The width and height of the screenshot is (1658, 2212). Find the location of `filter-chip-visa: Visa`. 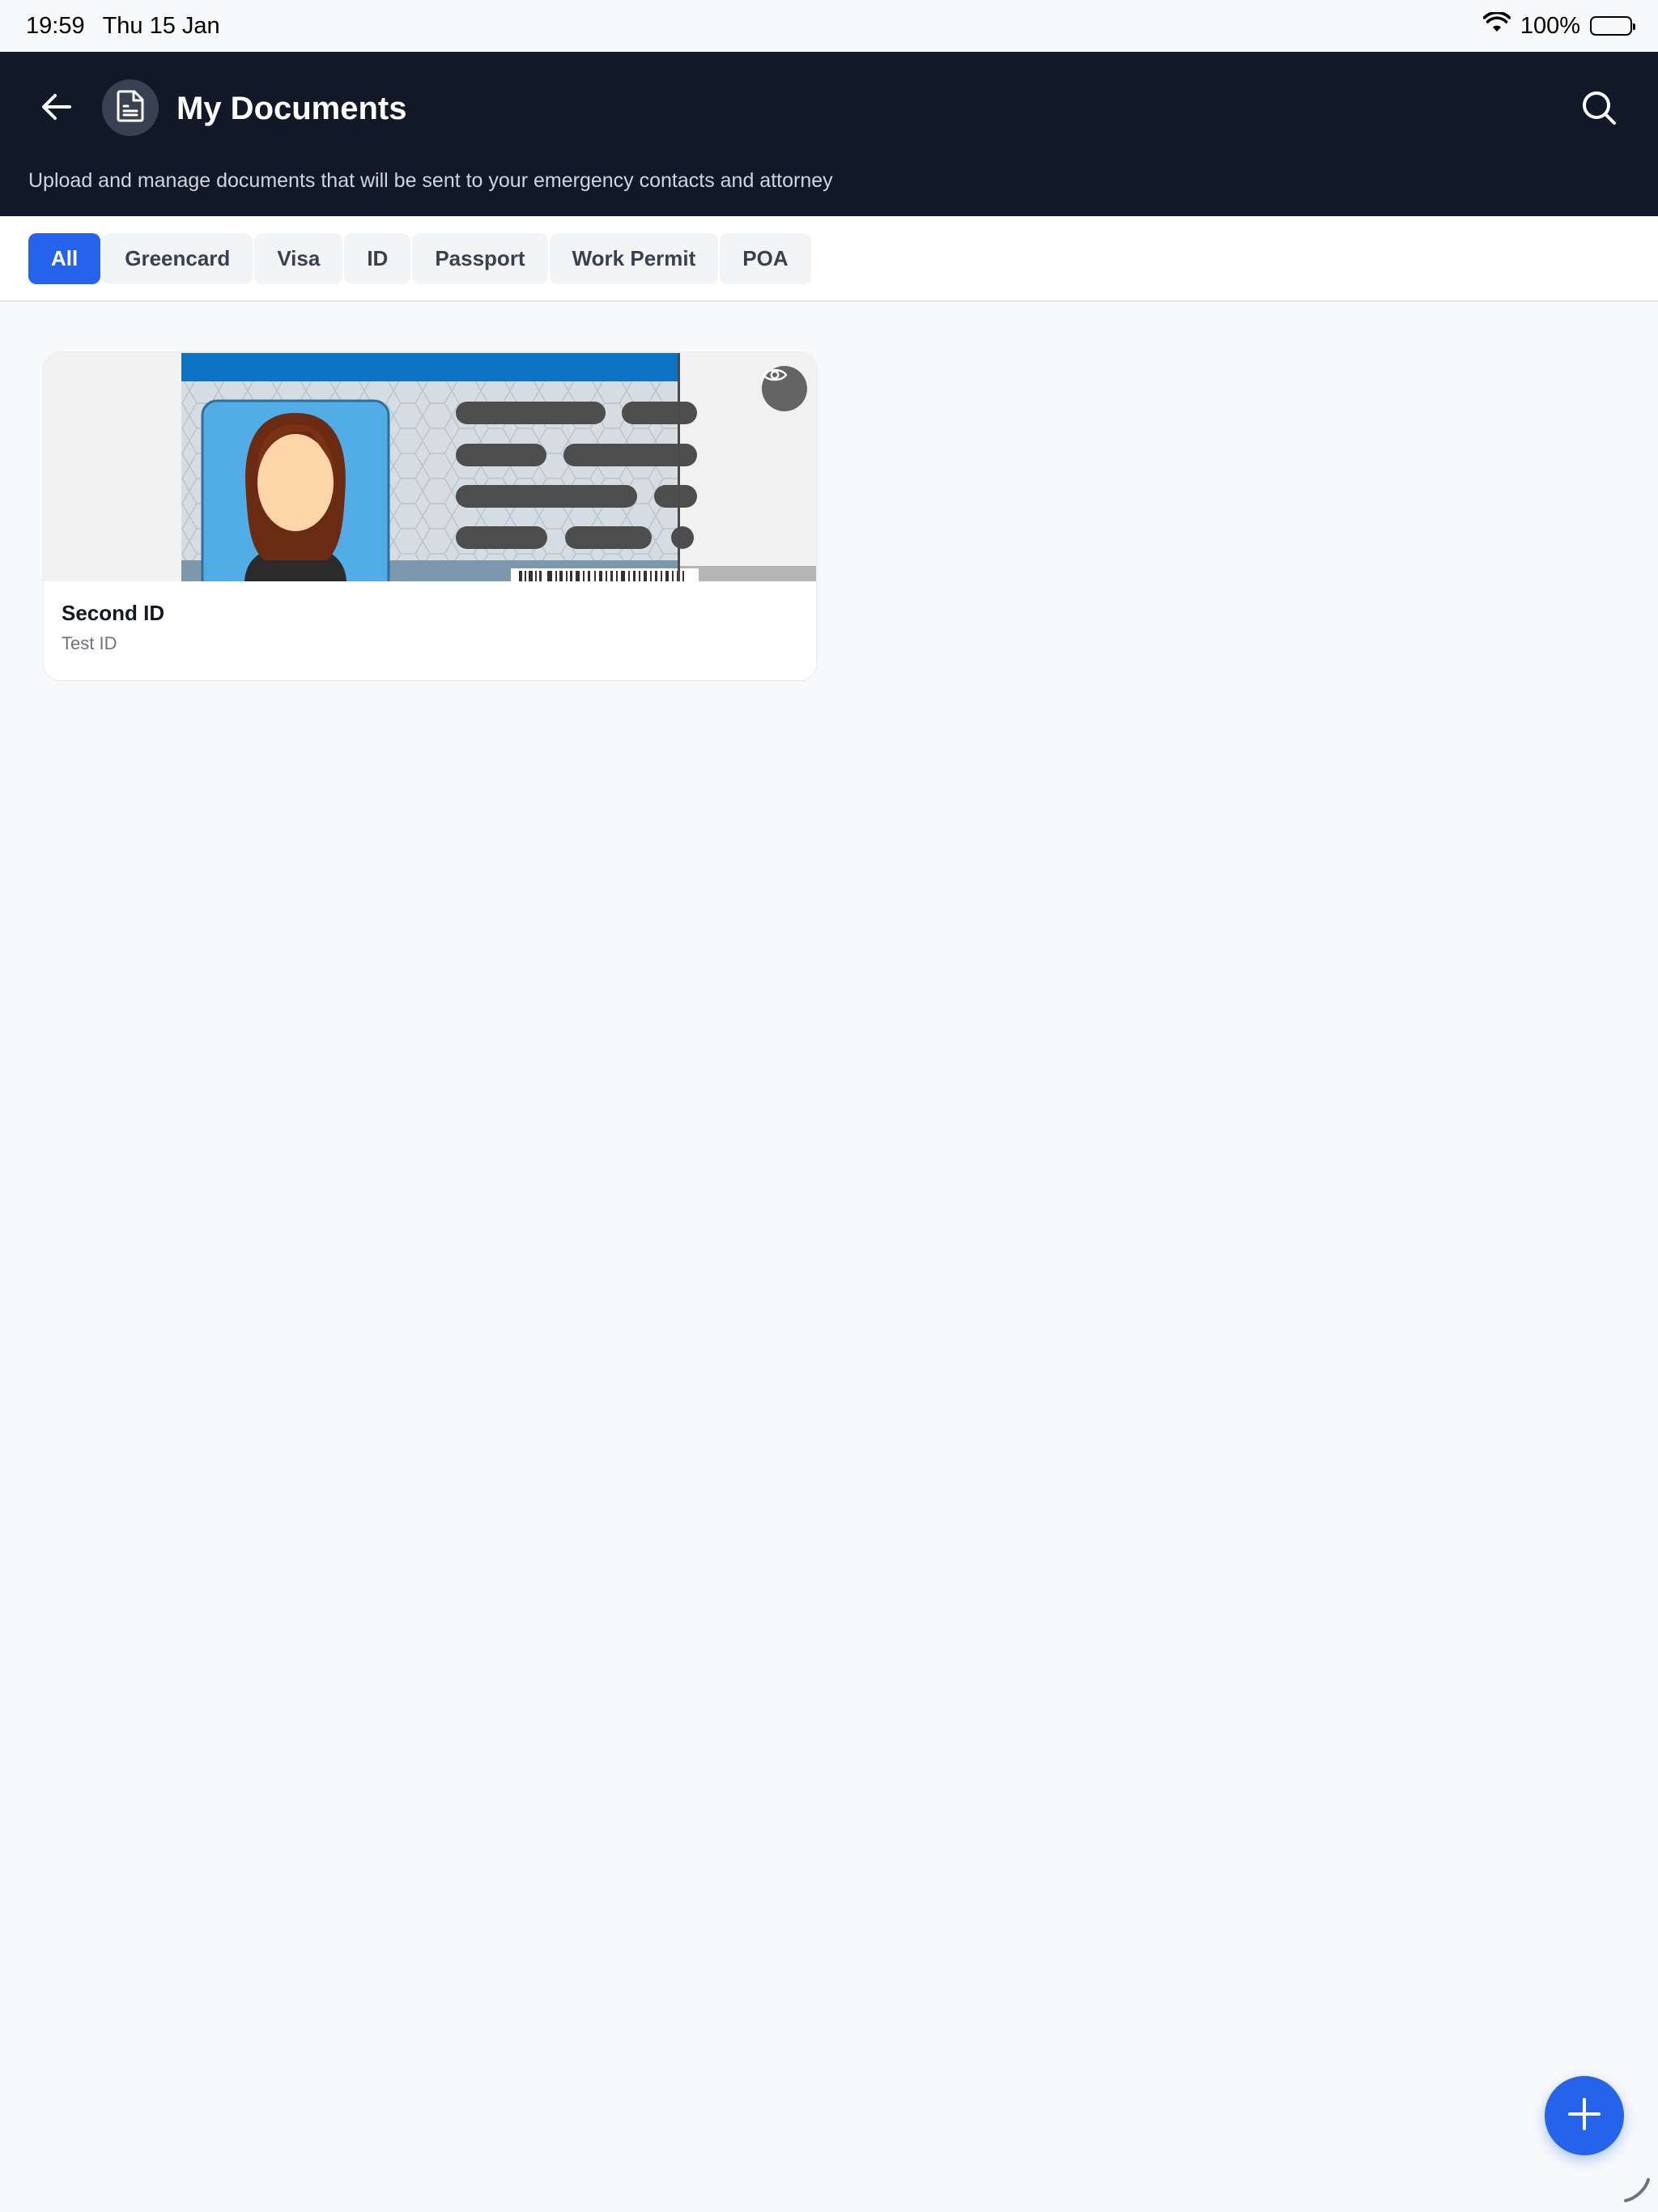

filter-chip-visa: Visa is located at coordinates (298, 259).